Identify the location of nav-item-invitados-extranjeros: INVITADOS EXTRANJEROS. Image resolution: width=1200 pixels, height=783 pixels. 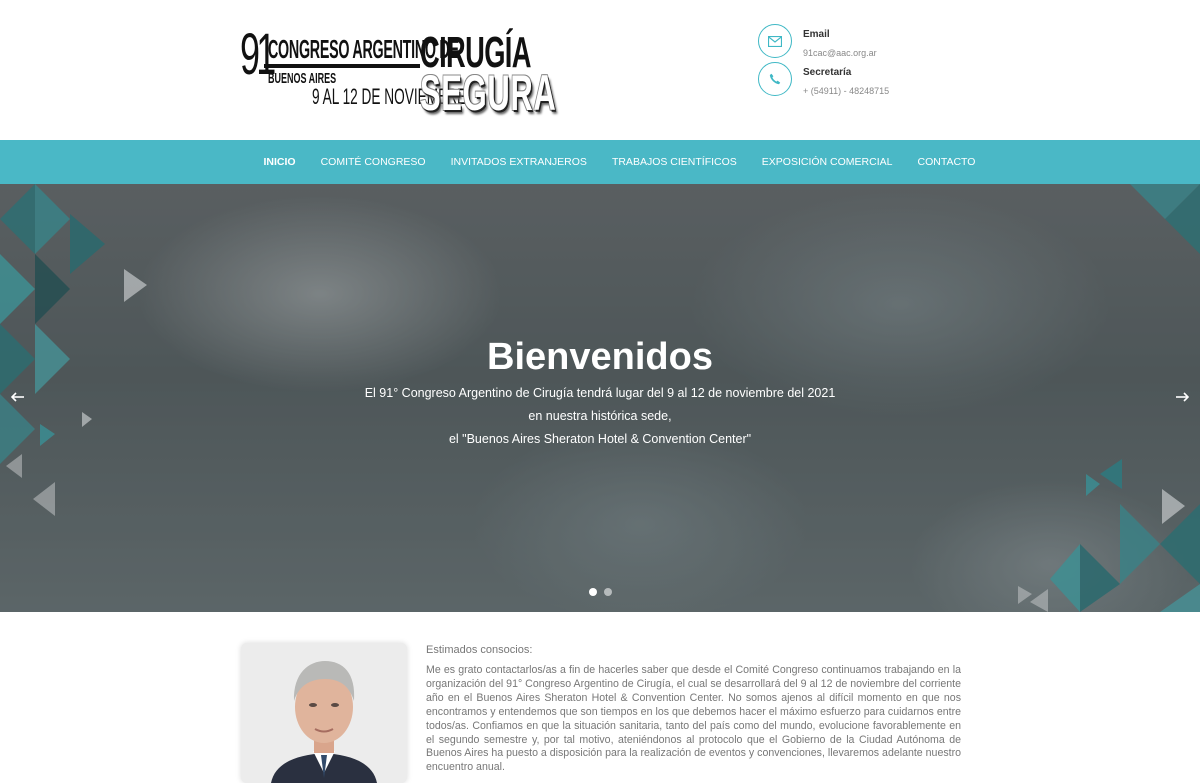
(518, 162).